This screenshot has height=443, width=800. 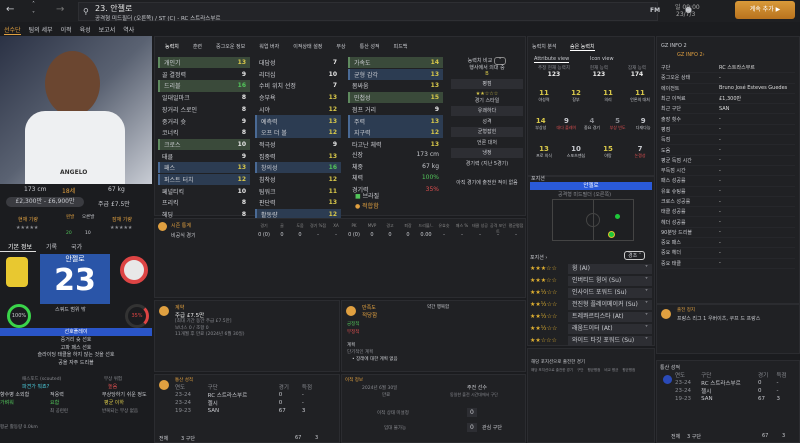 What do you see at coordinates (107, 30) in the screenshot?
I see `nav-item: 보고서` at bounding box center [107, 30].